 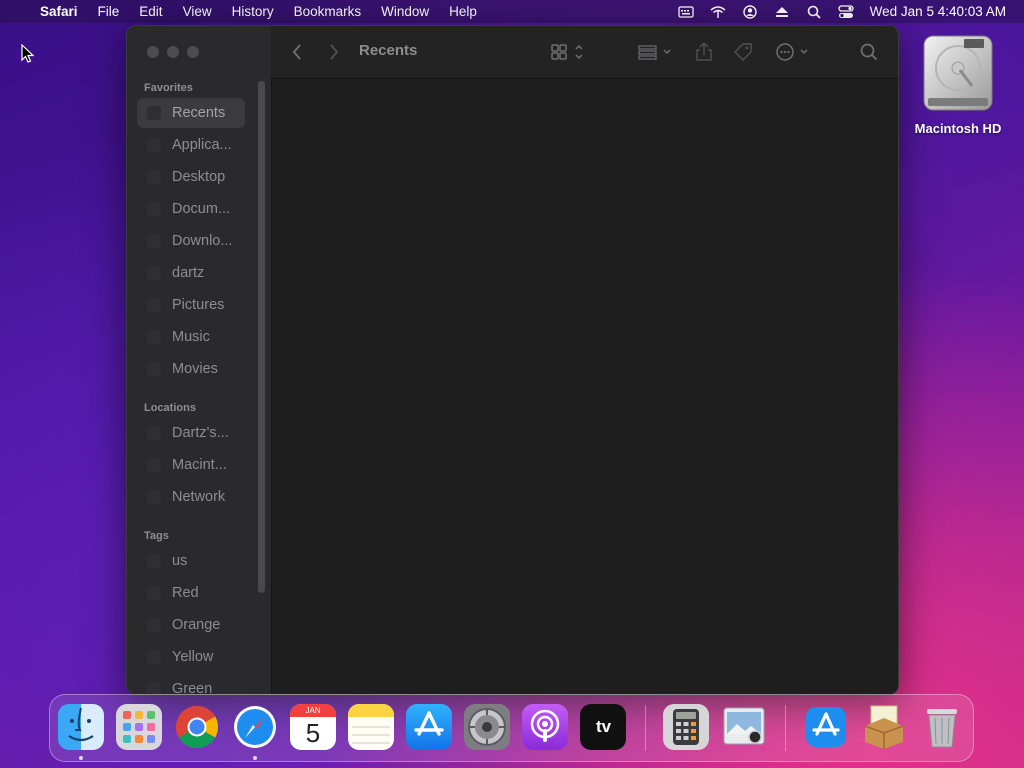 I want to click on finder-toolbar: Recents, so click(x=584, y=52).